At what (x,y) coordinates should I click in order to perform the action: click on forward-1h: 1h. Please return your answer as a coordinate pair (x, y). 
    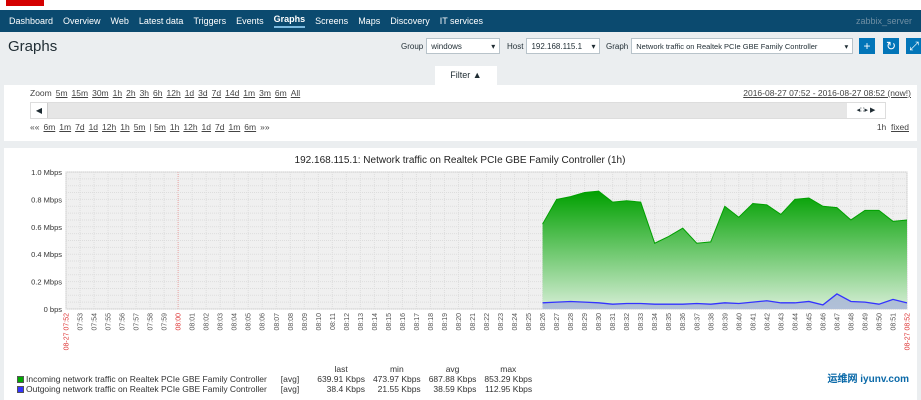
    Looking at the image, I should click on (174, 127).